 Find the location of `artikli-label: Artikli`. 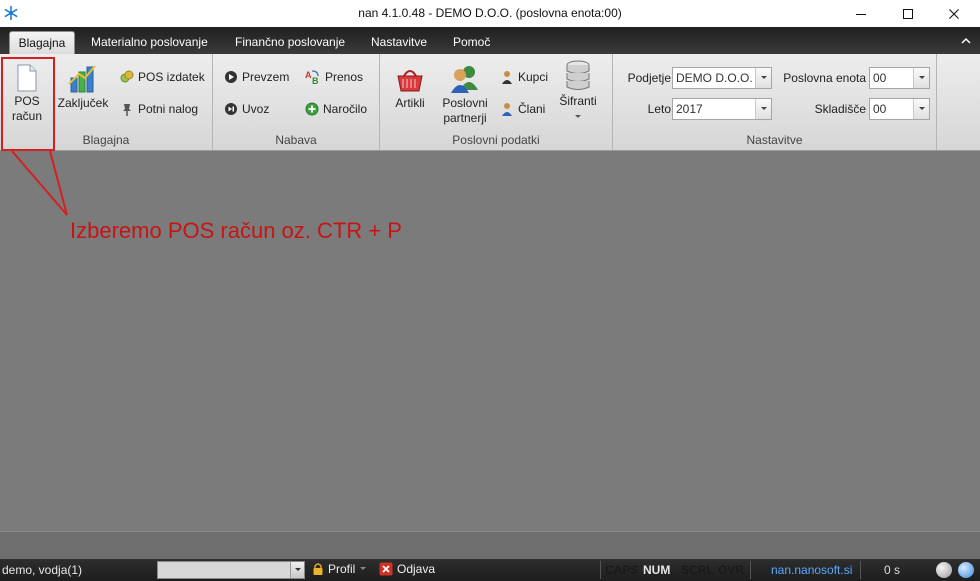

artikli-label: Artikli is located at coordinates (410, 103).